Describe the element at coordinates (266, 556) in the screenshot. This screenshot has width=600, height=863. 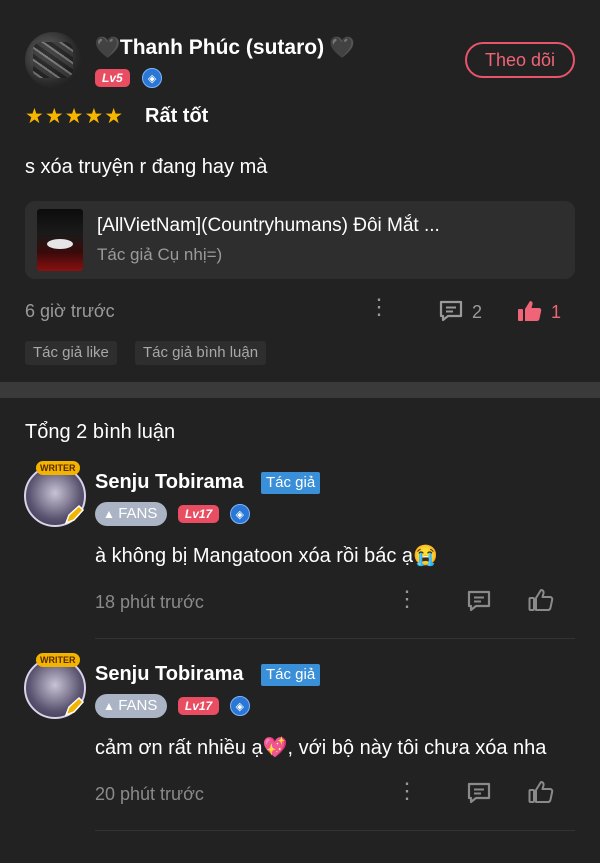
I see `comment-text: à không bị Mangatoon xóa rồi bác ạ😭` at that location.